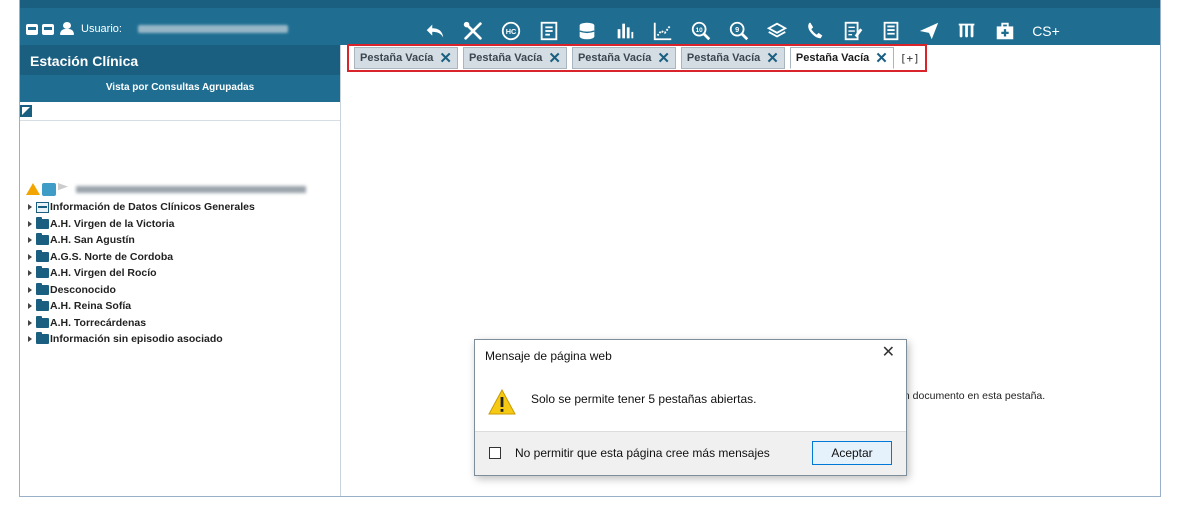 This screenshot has width=1193, height=509. I want to click on ten-search-icon: 10, so click(701, 31).